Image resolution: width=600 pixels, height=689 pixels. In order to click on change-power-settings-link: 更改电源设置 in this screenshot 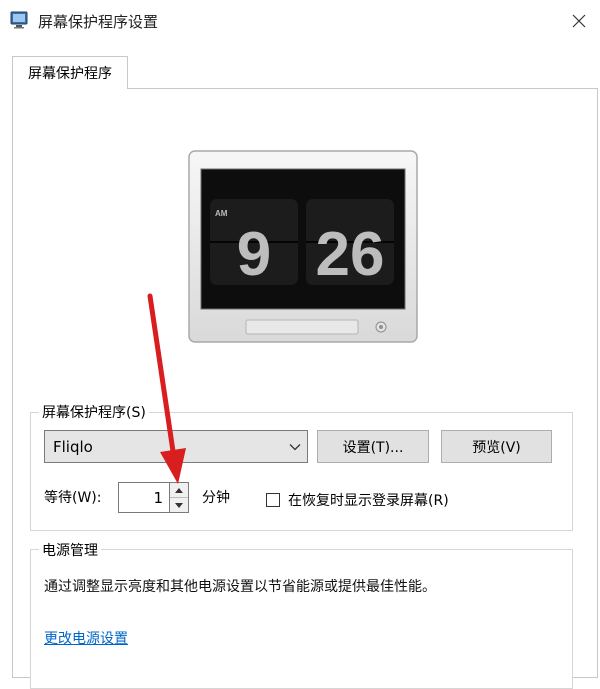, I will do `click(86, 638)`.